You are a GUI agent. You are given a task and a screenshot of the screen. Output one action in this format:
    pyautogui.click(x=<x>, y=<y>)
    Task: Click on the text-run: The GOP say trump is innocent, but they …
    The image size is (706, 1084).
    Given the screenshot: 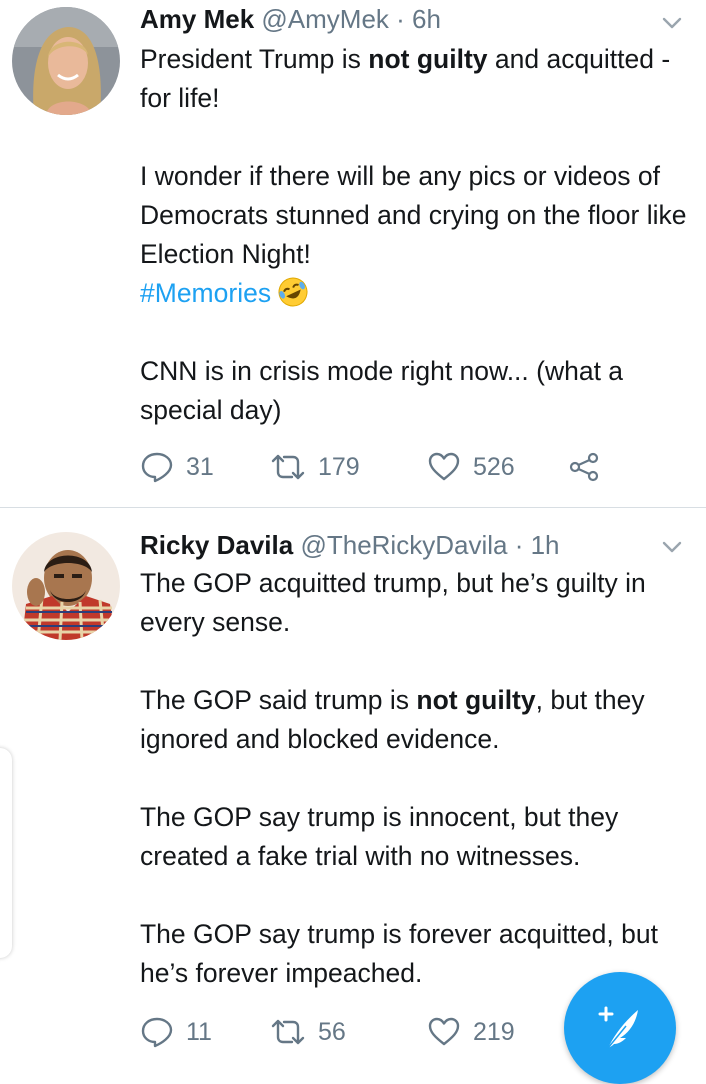 What is the action you would take?
    pyautogui.click(x=379, y=836)
    